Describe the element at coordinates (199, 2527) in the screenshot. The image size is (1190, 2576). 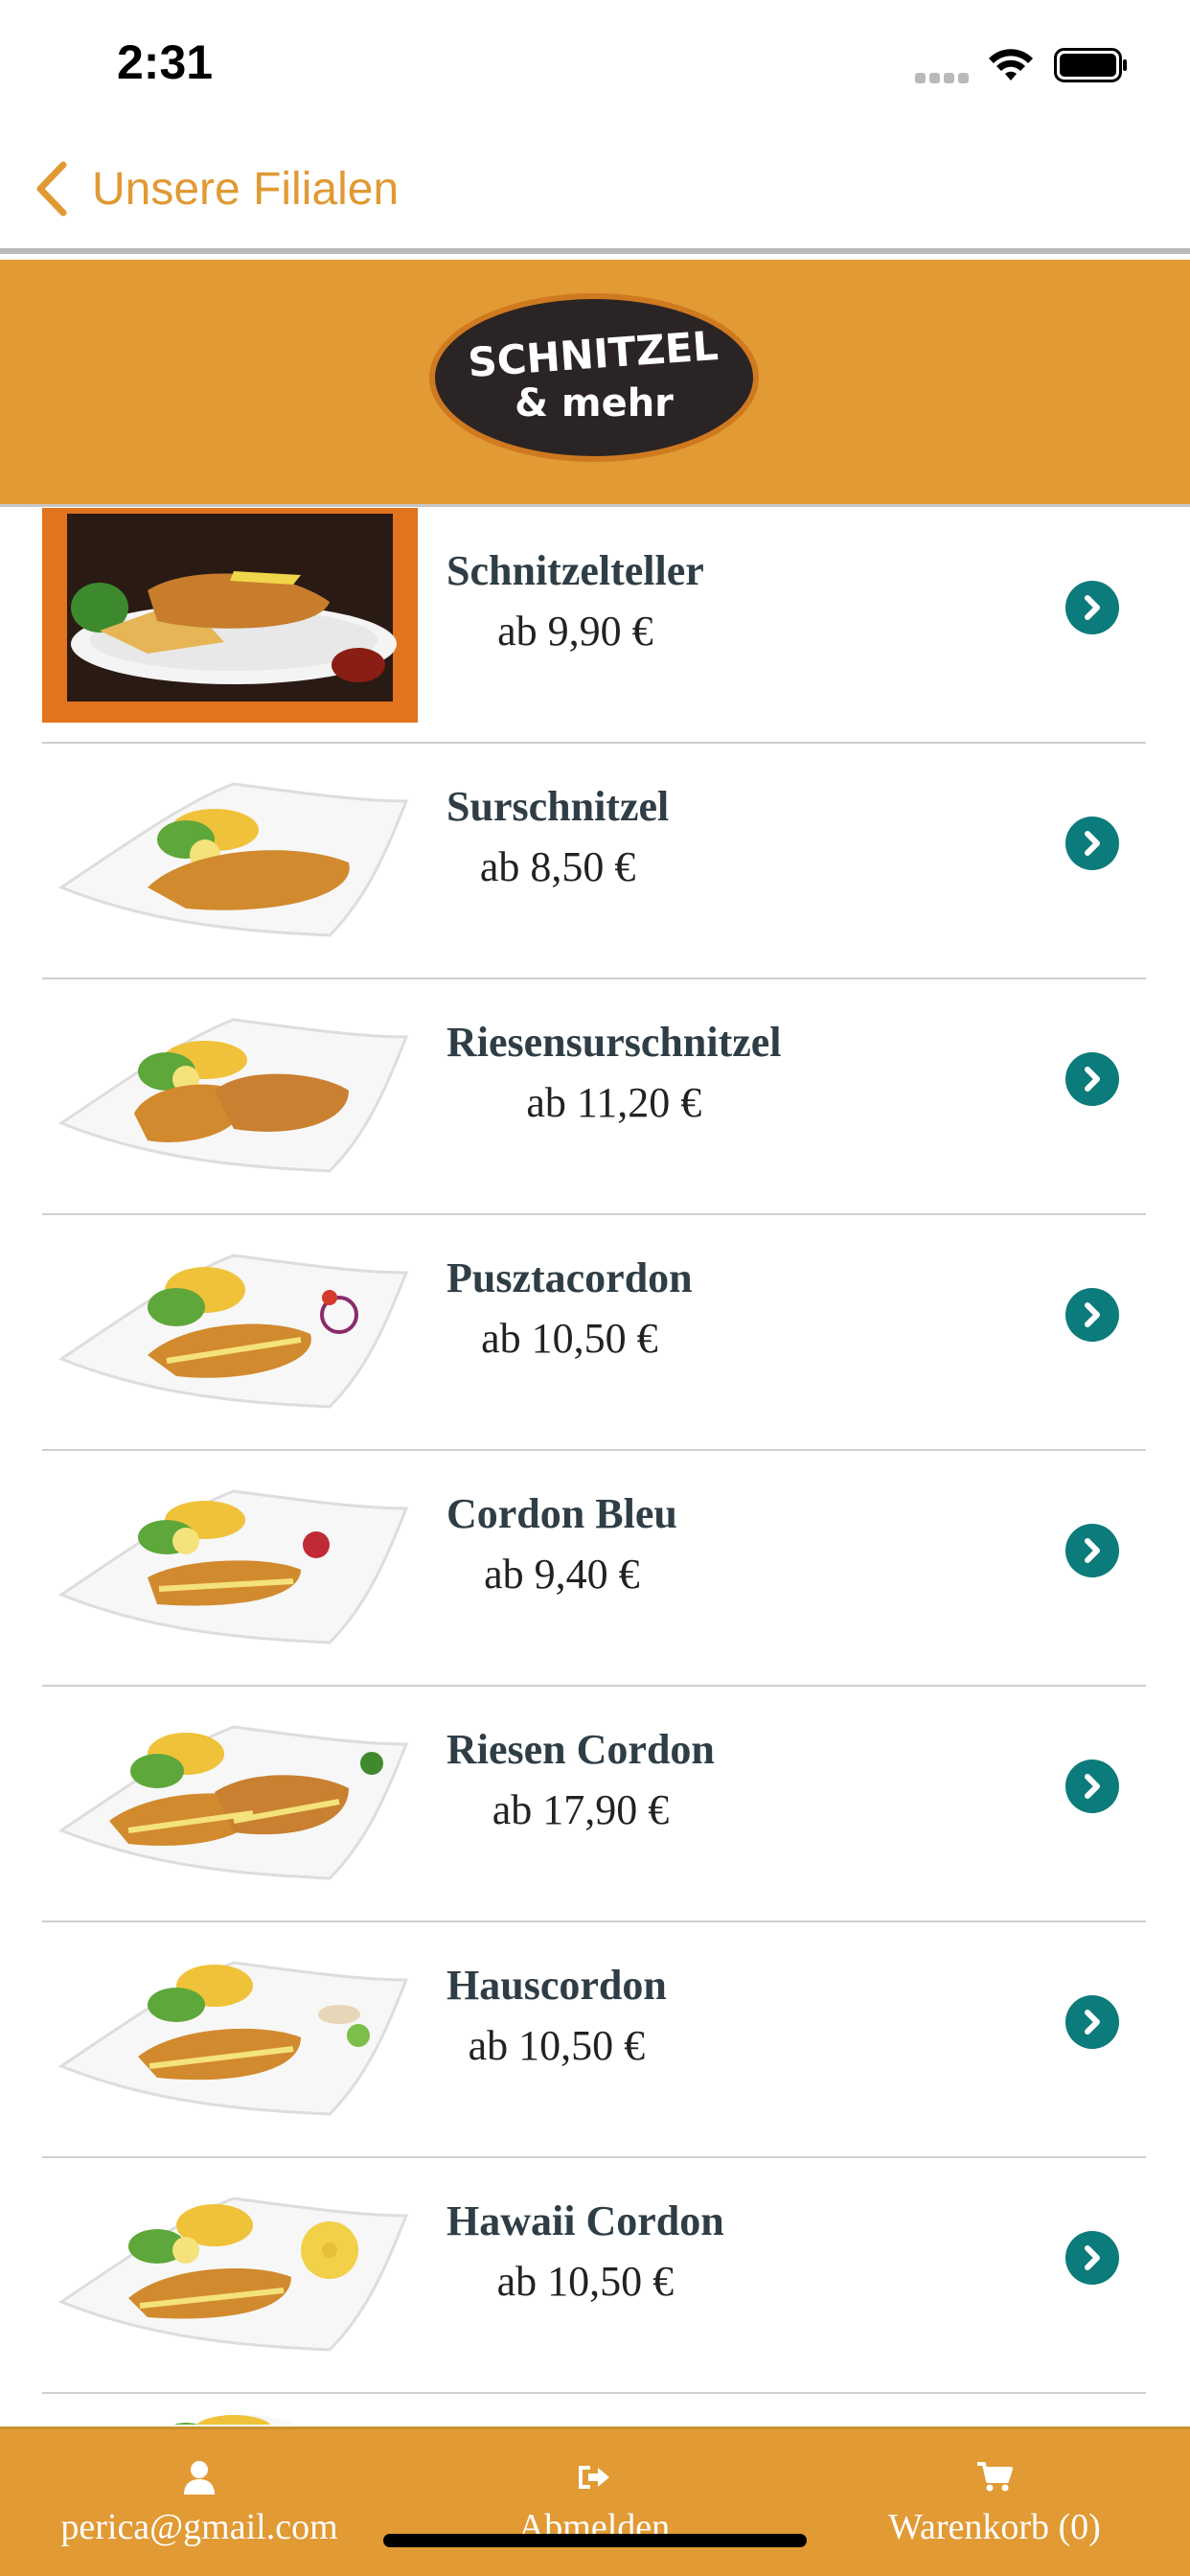
I see `tab-account-label: perica@gmail.com` at that location.